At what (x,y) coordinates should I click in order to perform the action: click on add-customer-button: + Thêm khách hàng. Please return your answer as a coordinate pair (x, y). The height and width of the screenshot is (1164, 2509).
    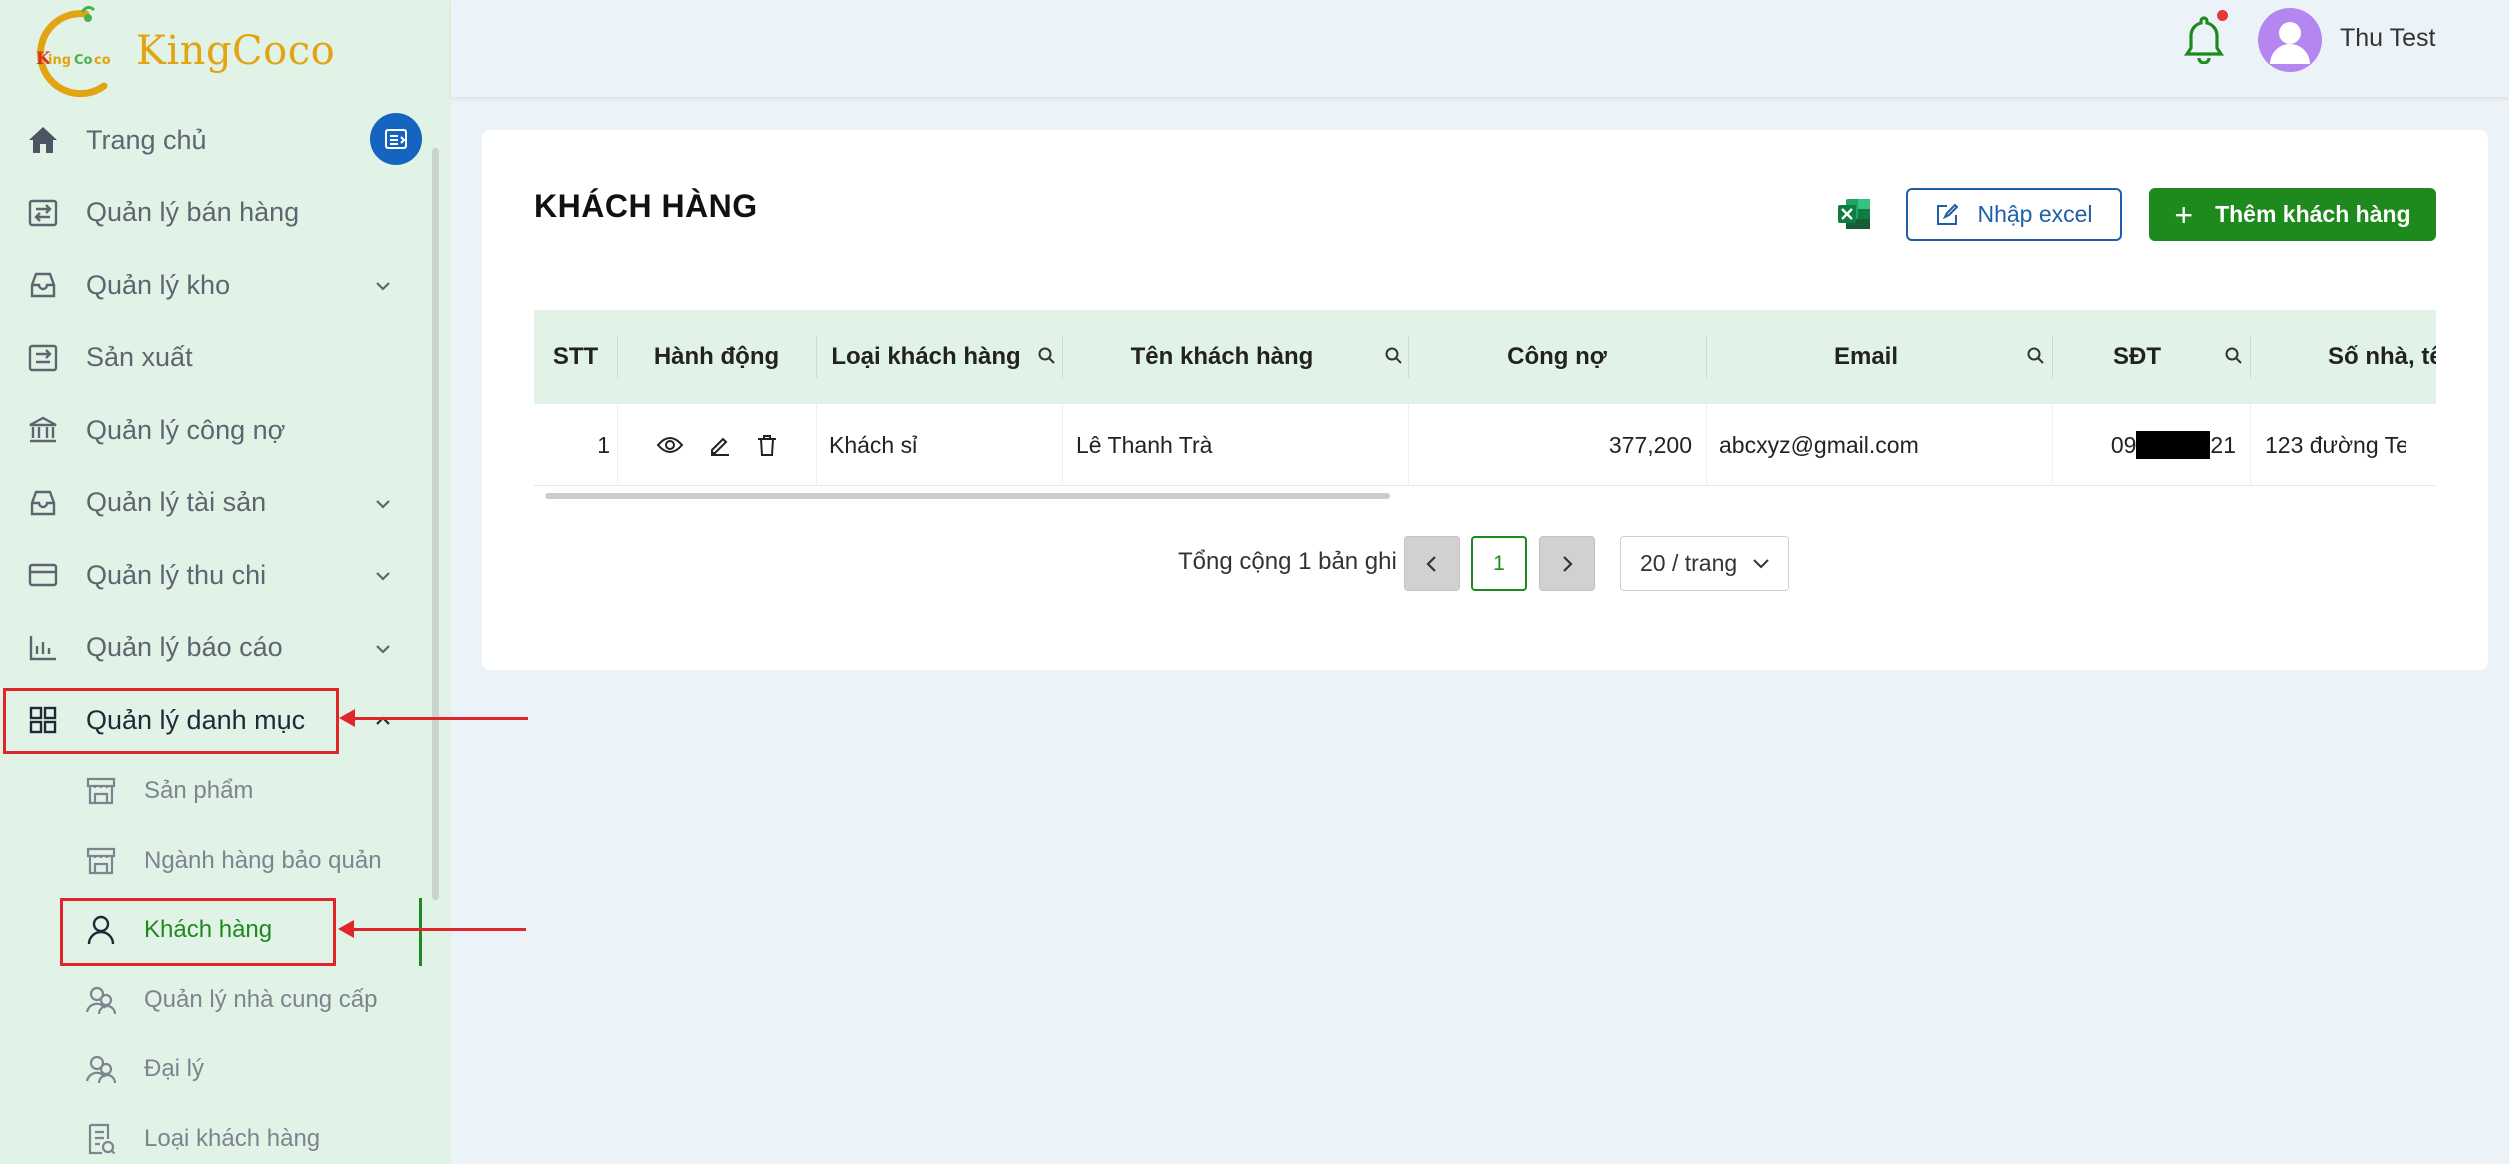
    Looking at the image, I should click on (2292, 214).